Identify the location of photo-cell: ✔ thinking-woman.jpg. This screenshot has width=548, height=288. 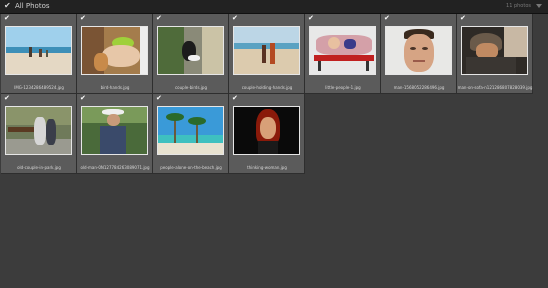
(267, 134).